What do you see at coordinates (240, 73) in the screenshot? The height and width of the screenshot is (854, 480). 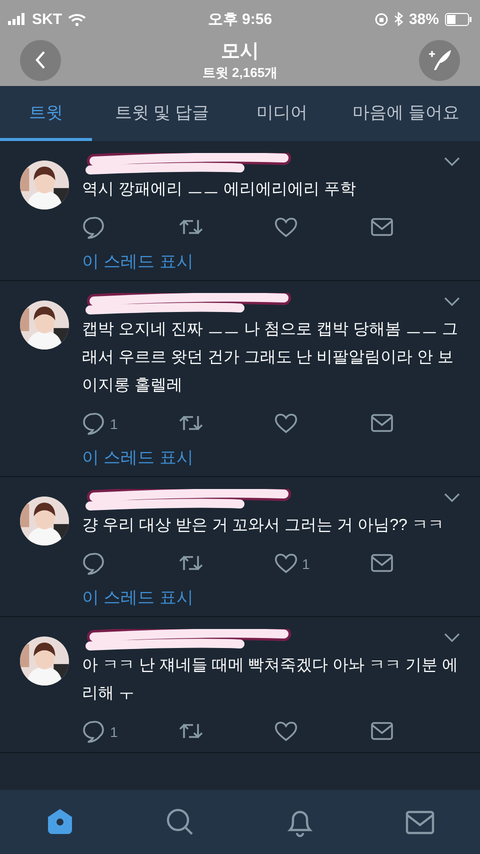 I see `tweet-count: 트윗 2,165개` at bounding box center [240, 73].